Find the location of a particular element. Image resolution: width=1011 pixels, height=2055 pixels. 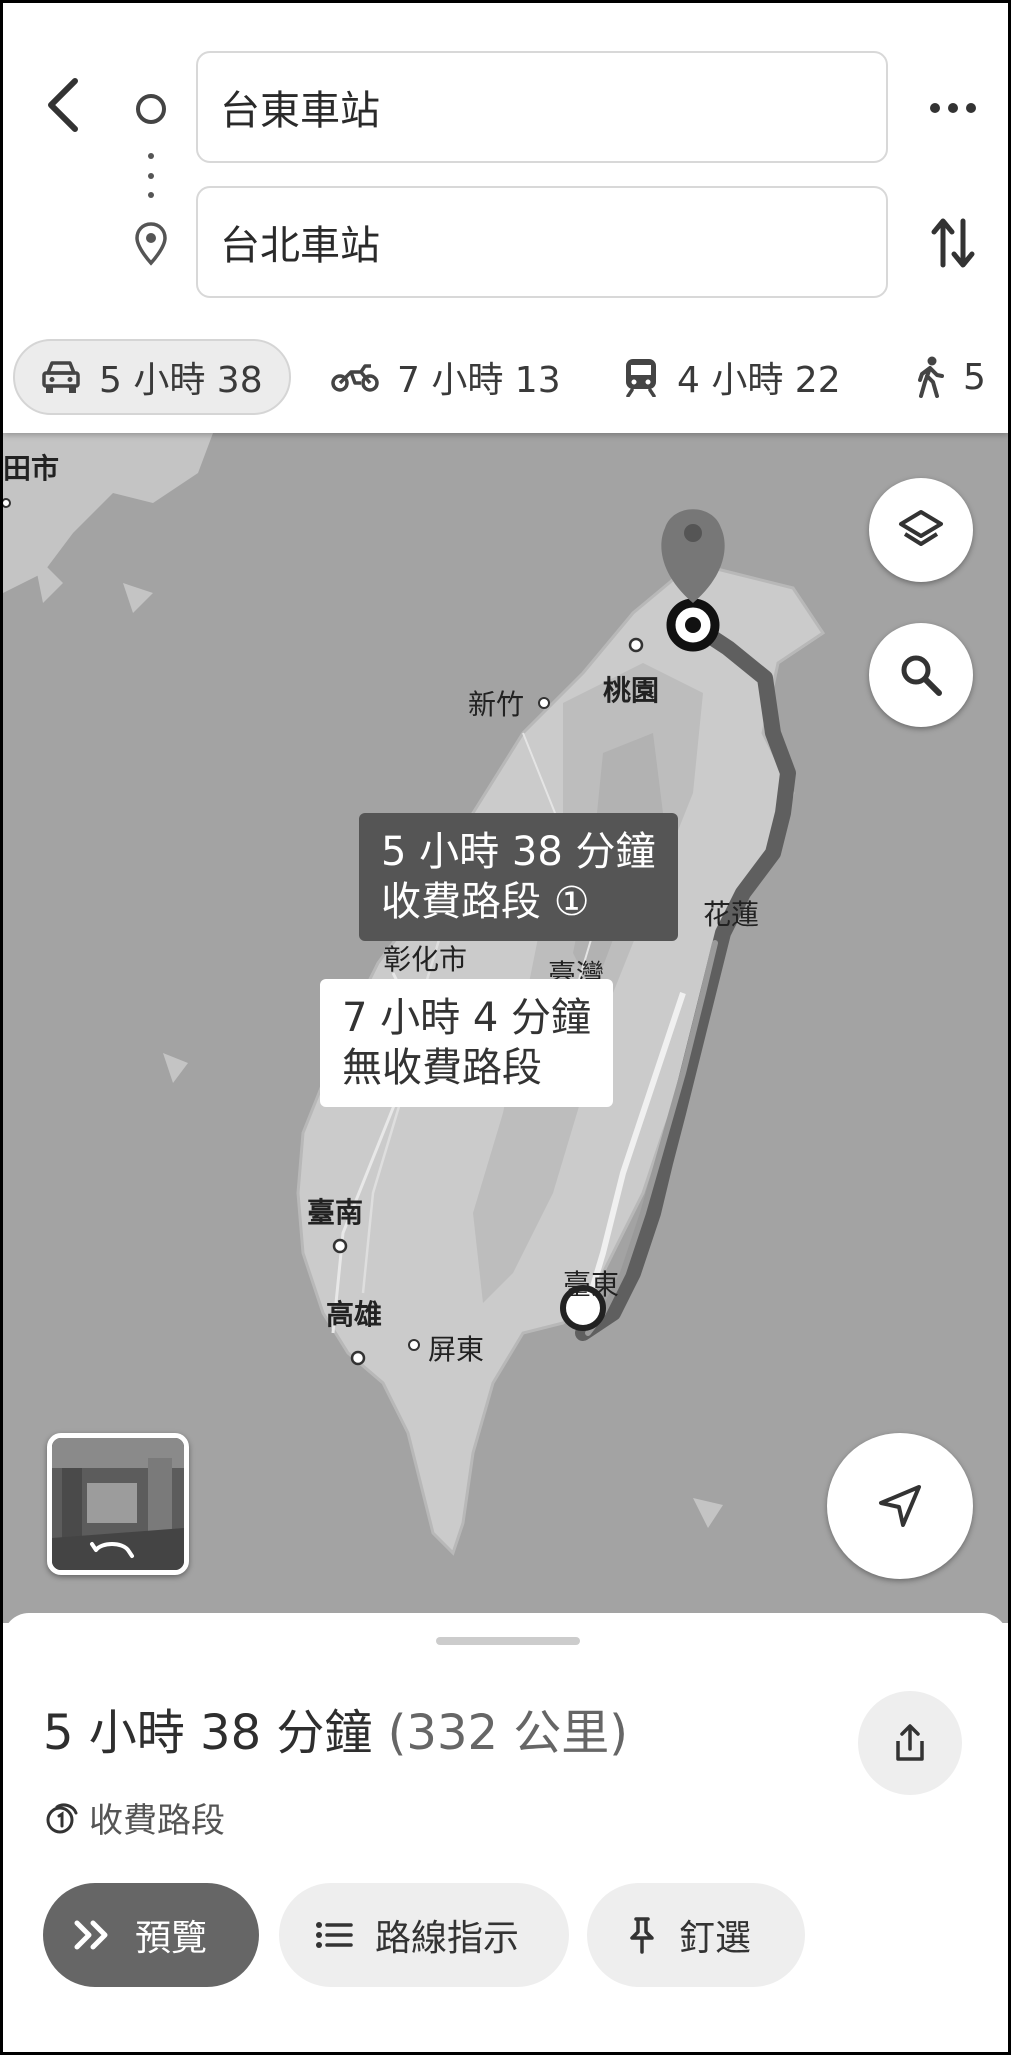

more-options-button is located at coordinates (953, 108).